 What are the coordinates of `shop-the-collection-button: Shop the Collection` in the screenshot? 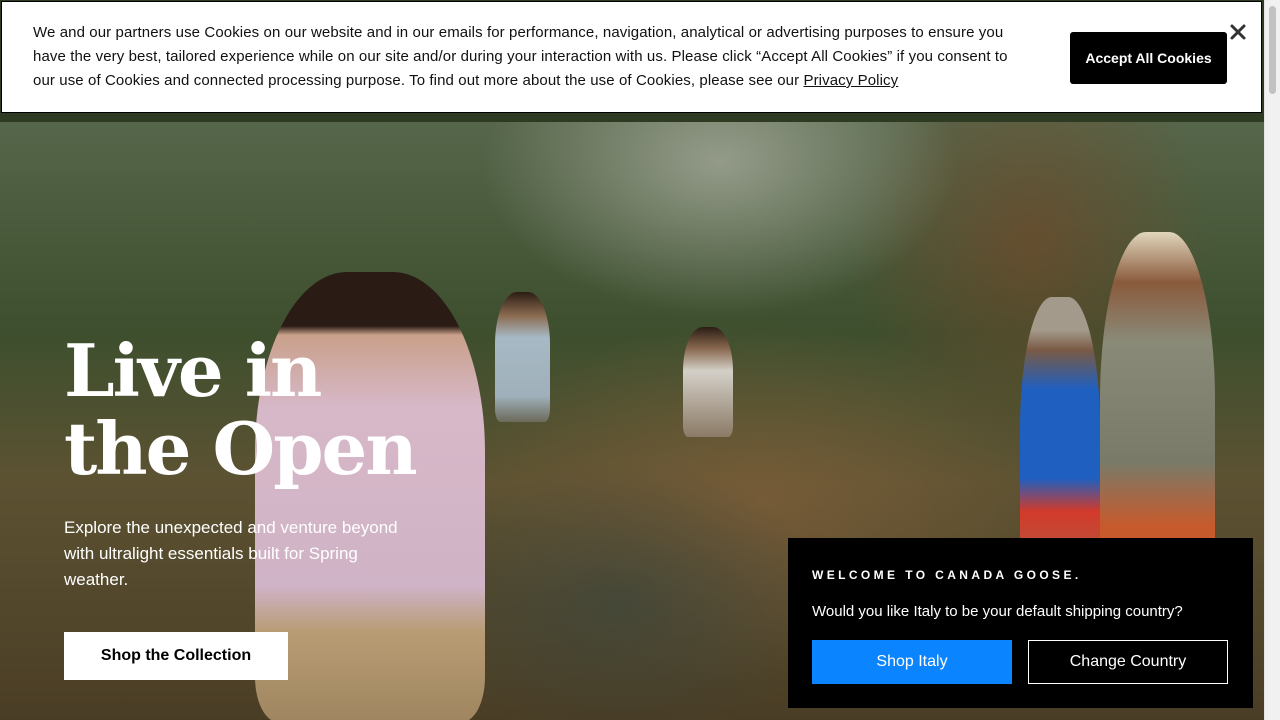 It's located at (176, 656).